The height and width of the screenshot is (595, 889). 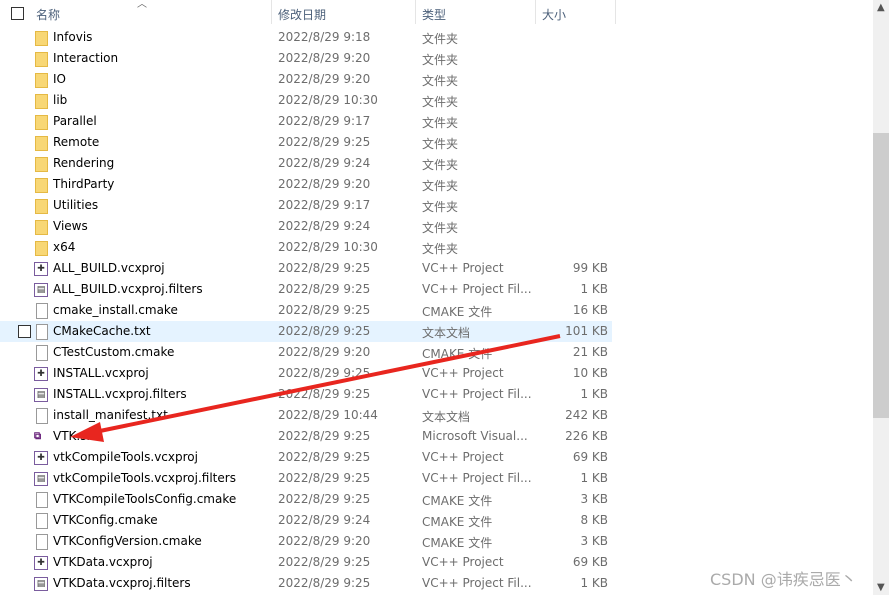 I want to click on vertical-scrollbar: ▲ ▼, so click(x=881, y=297).